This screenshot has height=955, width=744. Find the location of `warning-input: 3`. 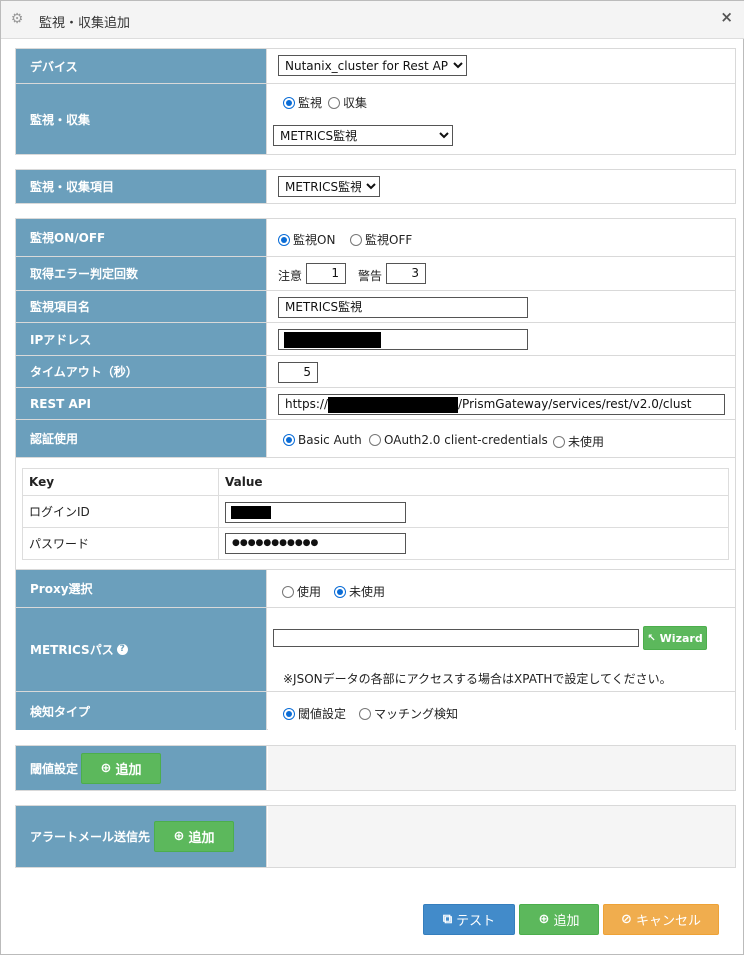

warning-input: 3 is located at coordinates (406, 273).